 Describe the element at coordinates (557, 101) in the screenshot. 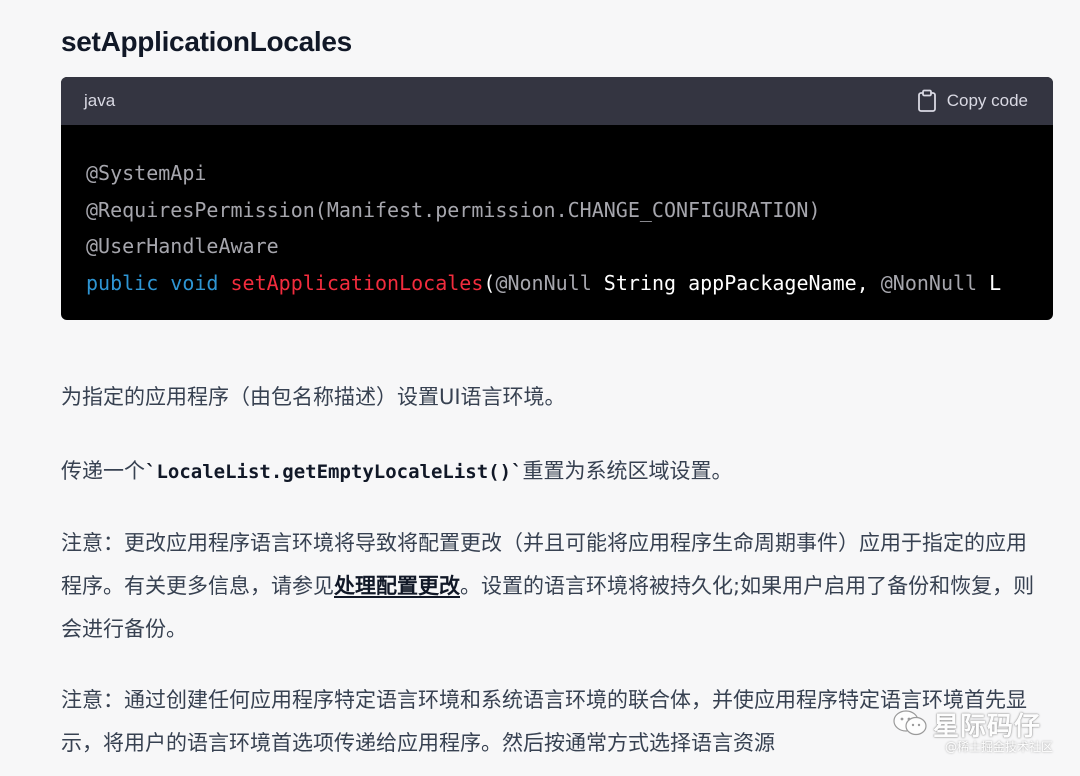

I see `code-block-header: java Copy code` at that location.